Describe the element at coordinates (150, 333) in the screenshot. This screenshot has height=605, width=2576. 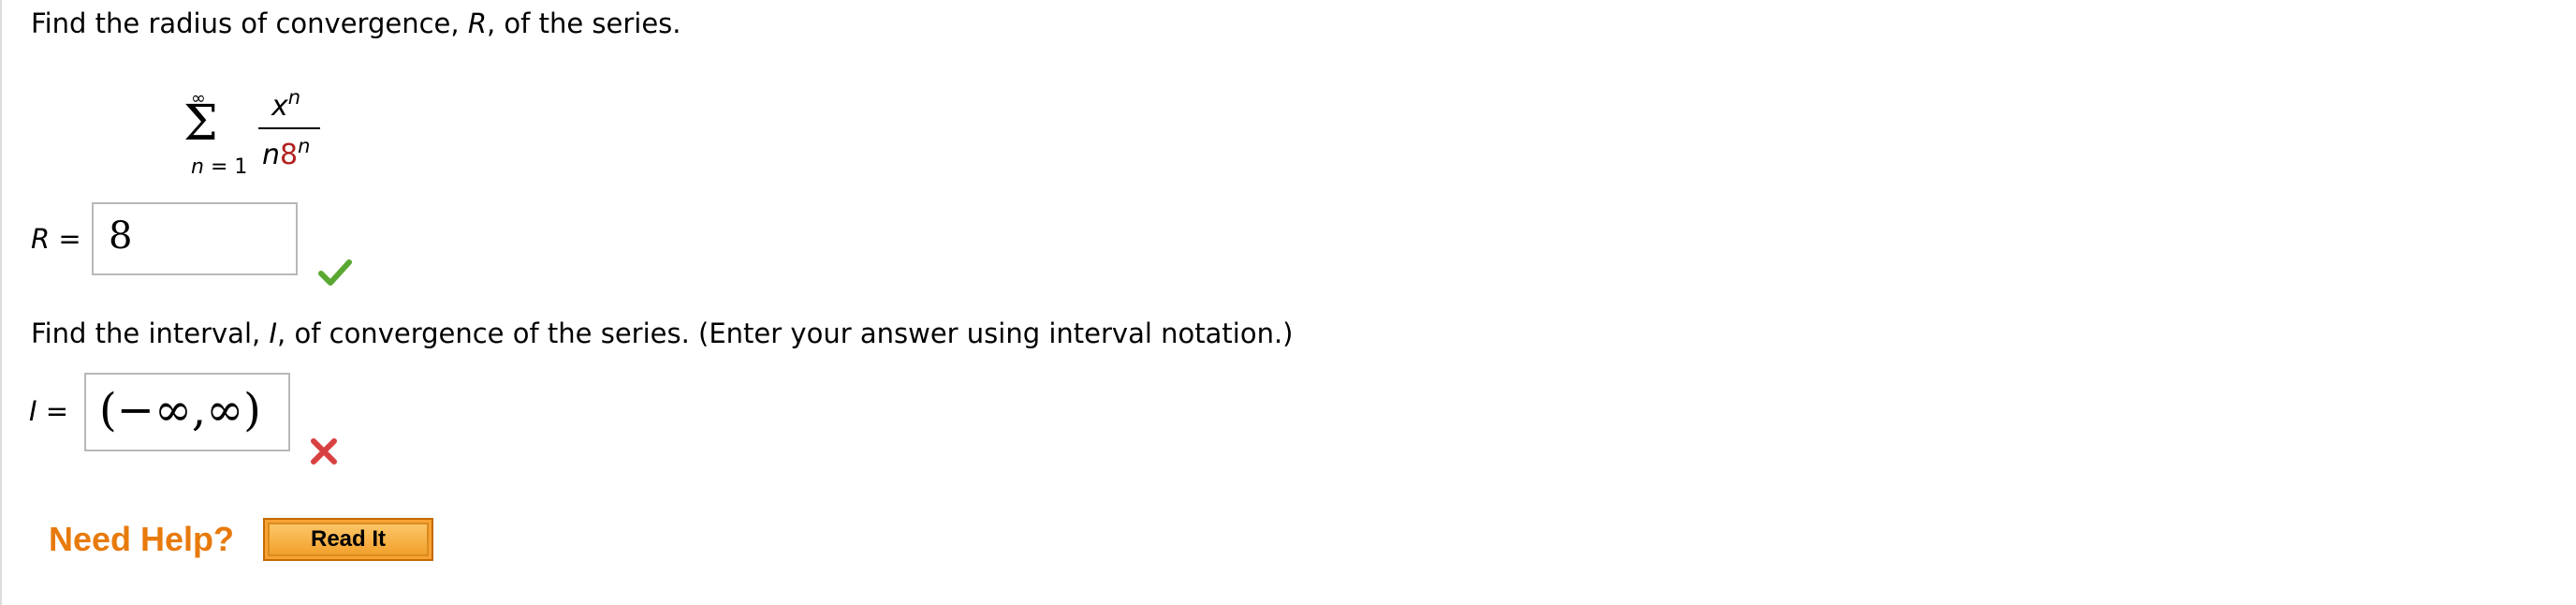
I see `q2-prompt-prefix: Find the interval,` at that location.